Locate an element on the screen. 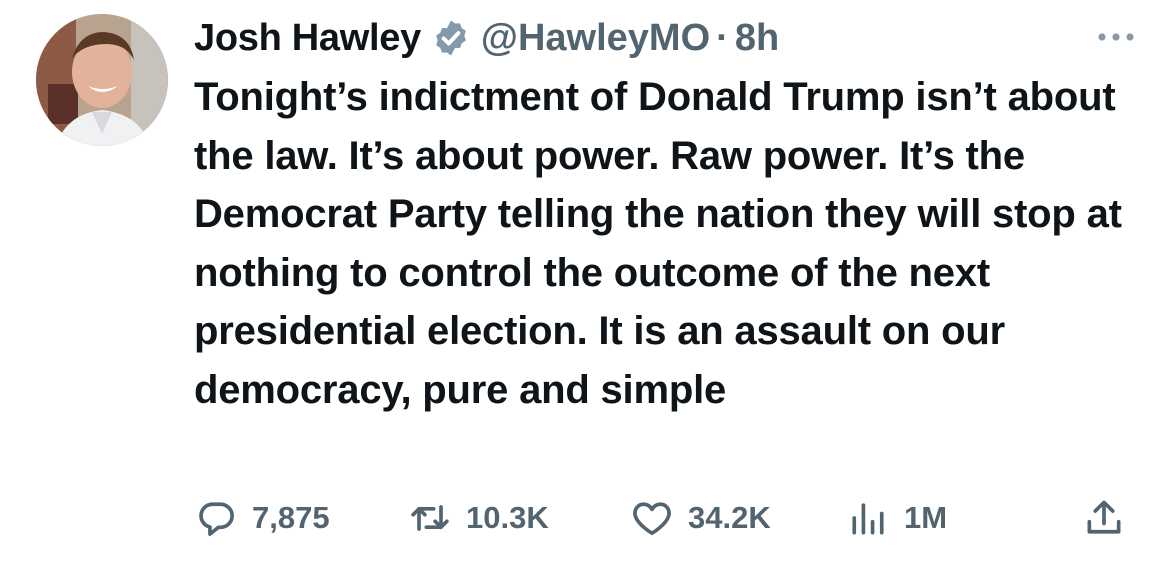 The height and width of the screenshot is (575, 1170). verified-badge-icon is located at coordinates (451, 38).